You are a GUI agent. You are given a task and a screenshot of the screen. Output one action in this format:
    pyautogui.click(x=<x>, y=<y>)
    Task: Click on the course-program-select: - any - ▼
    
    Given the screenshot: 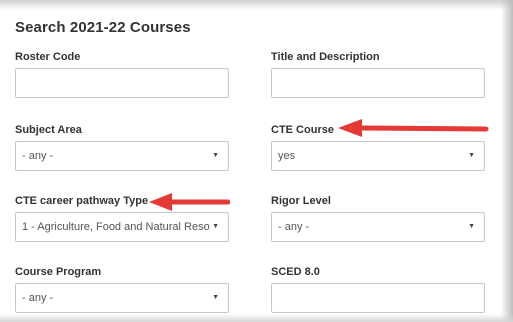 What is the action you would take?
    pyautogui.click(x=122, y=298)
    